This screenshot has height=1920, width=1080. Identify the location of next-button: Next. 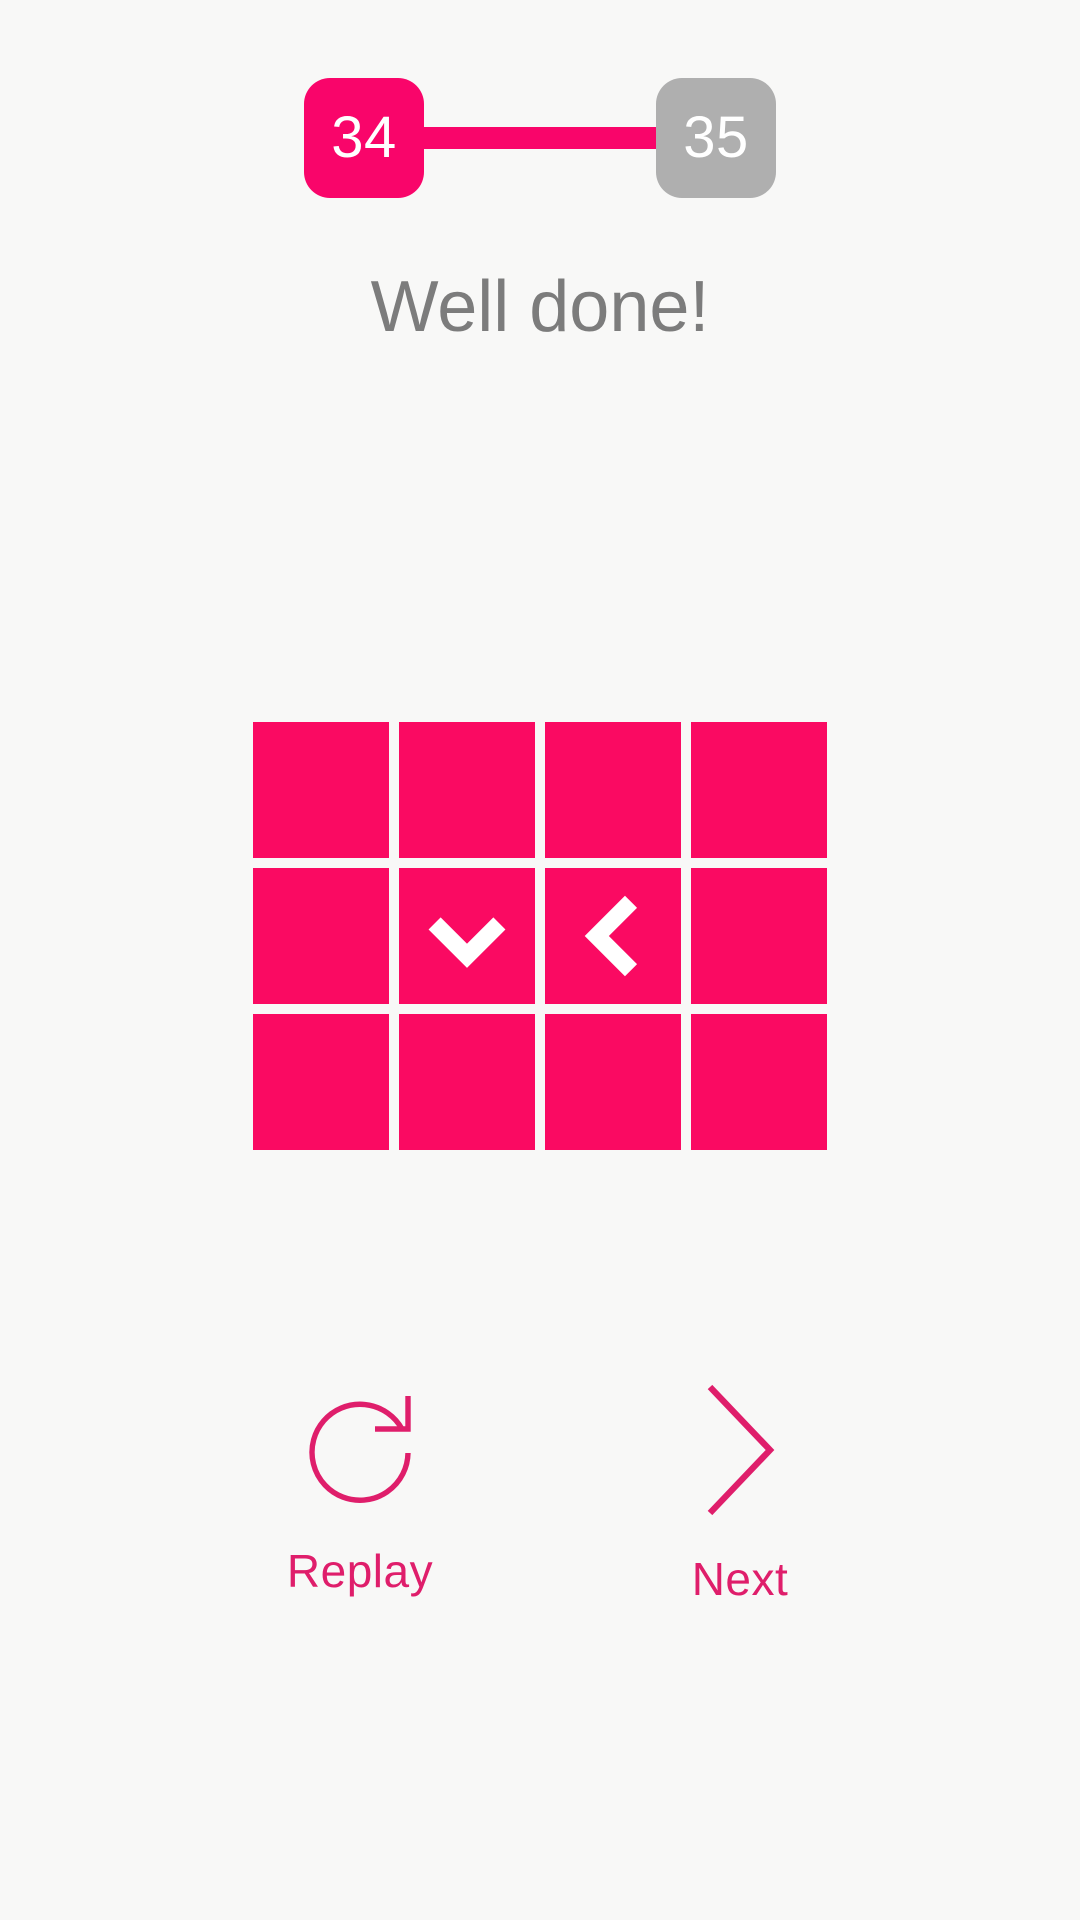
(740, 1488).